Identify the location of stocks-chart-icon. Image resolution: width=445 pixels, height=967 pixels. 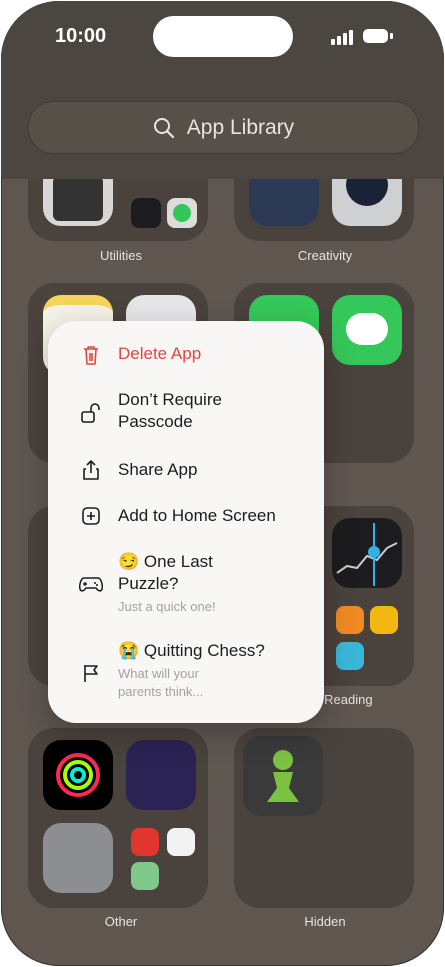
(367, 554).